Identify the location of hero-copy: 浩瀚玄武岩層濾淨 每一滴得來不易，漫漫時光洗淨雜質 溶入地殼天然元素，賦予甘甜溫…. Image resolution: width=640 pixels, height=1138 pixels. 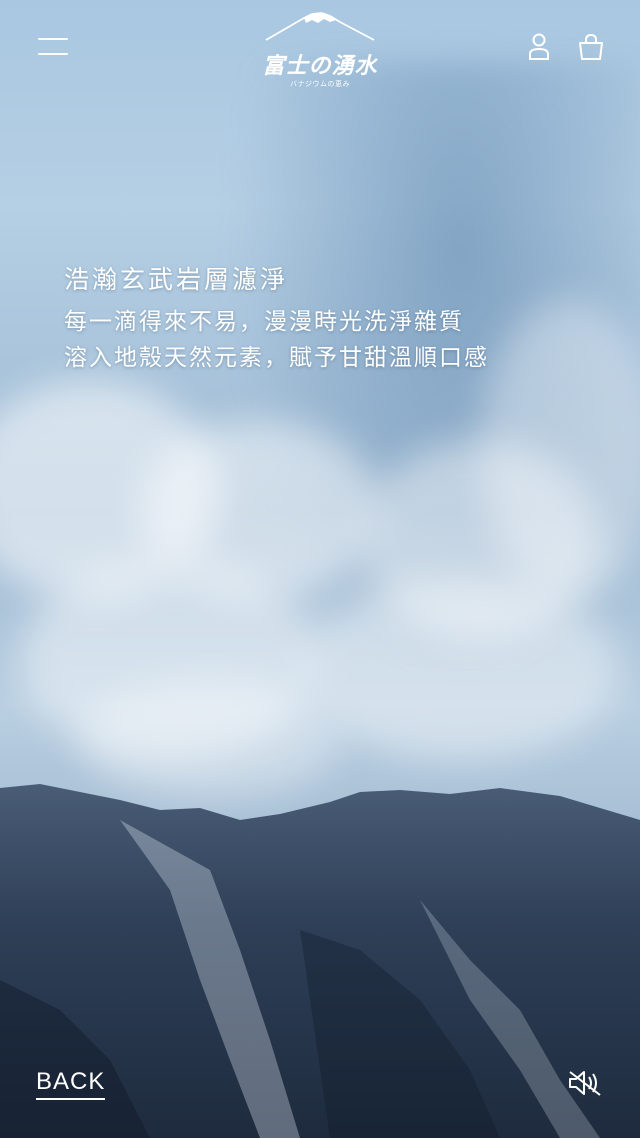
(324, 319).